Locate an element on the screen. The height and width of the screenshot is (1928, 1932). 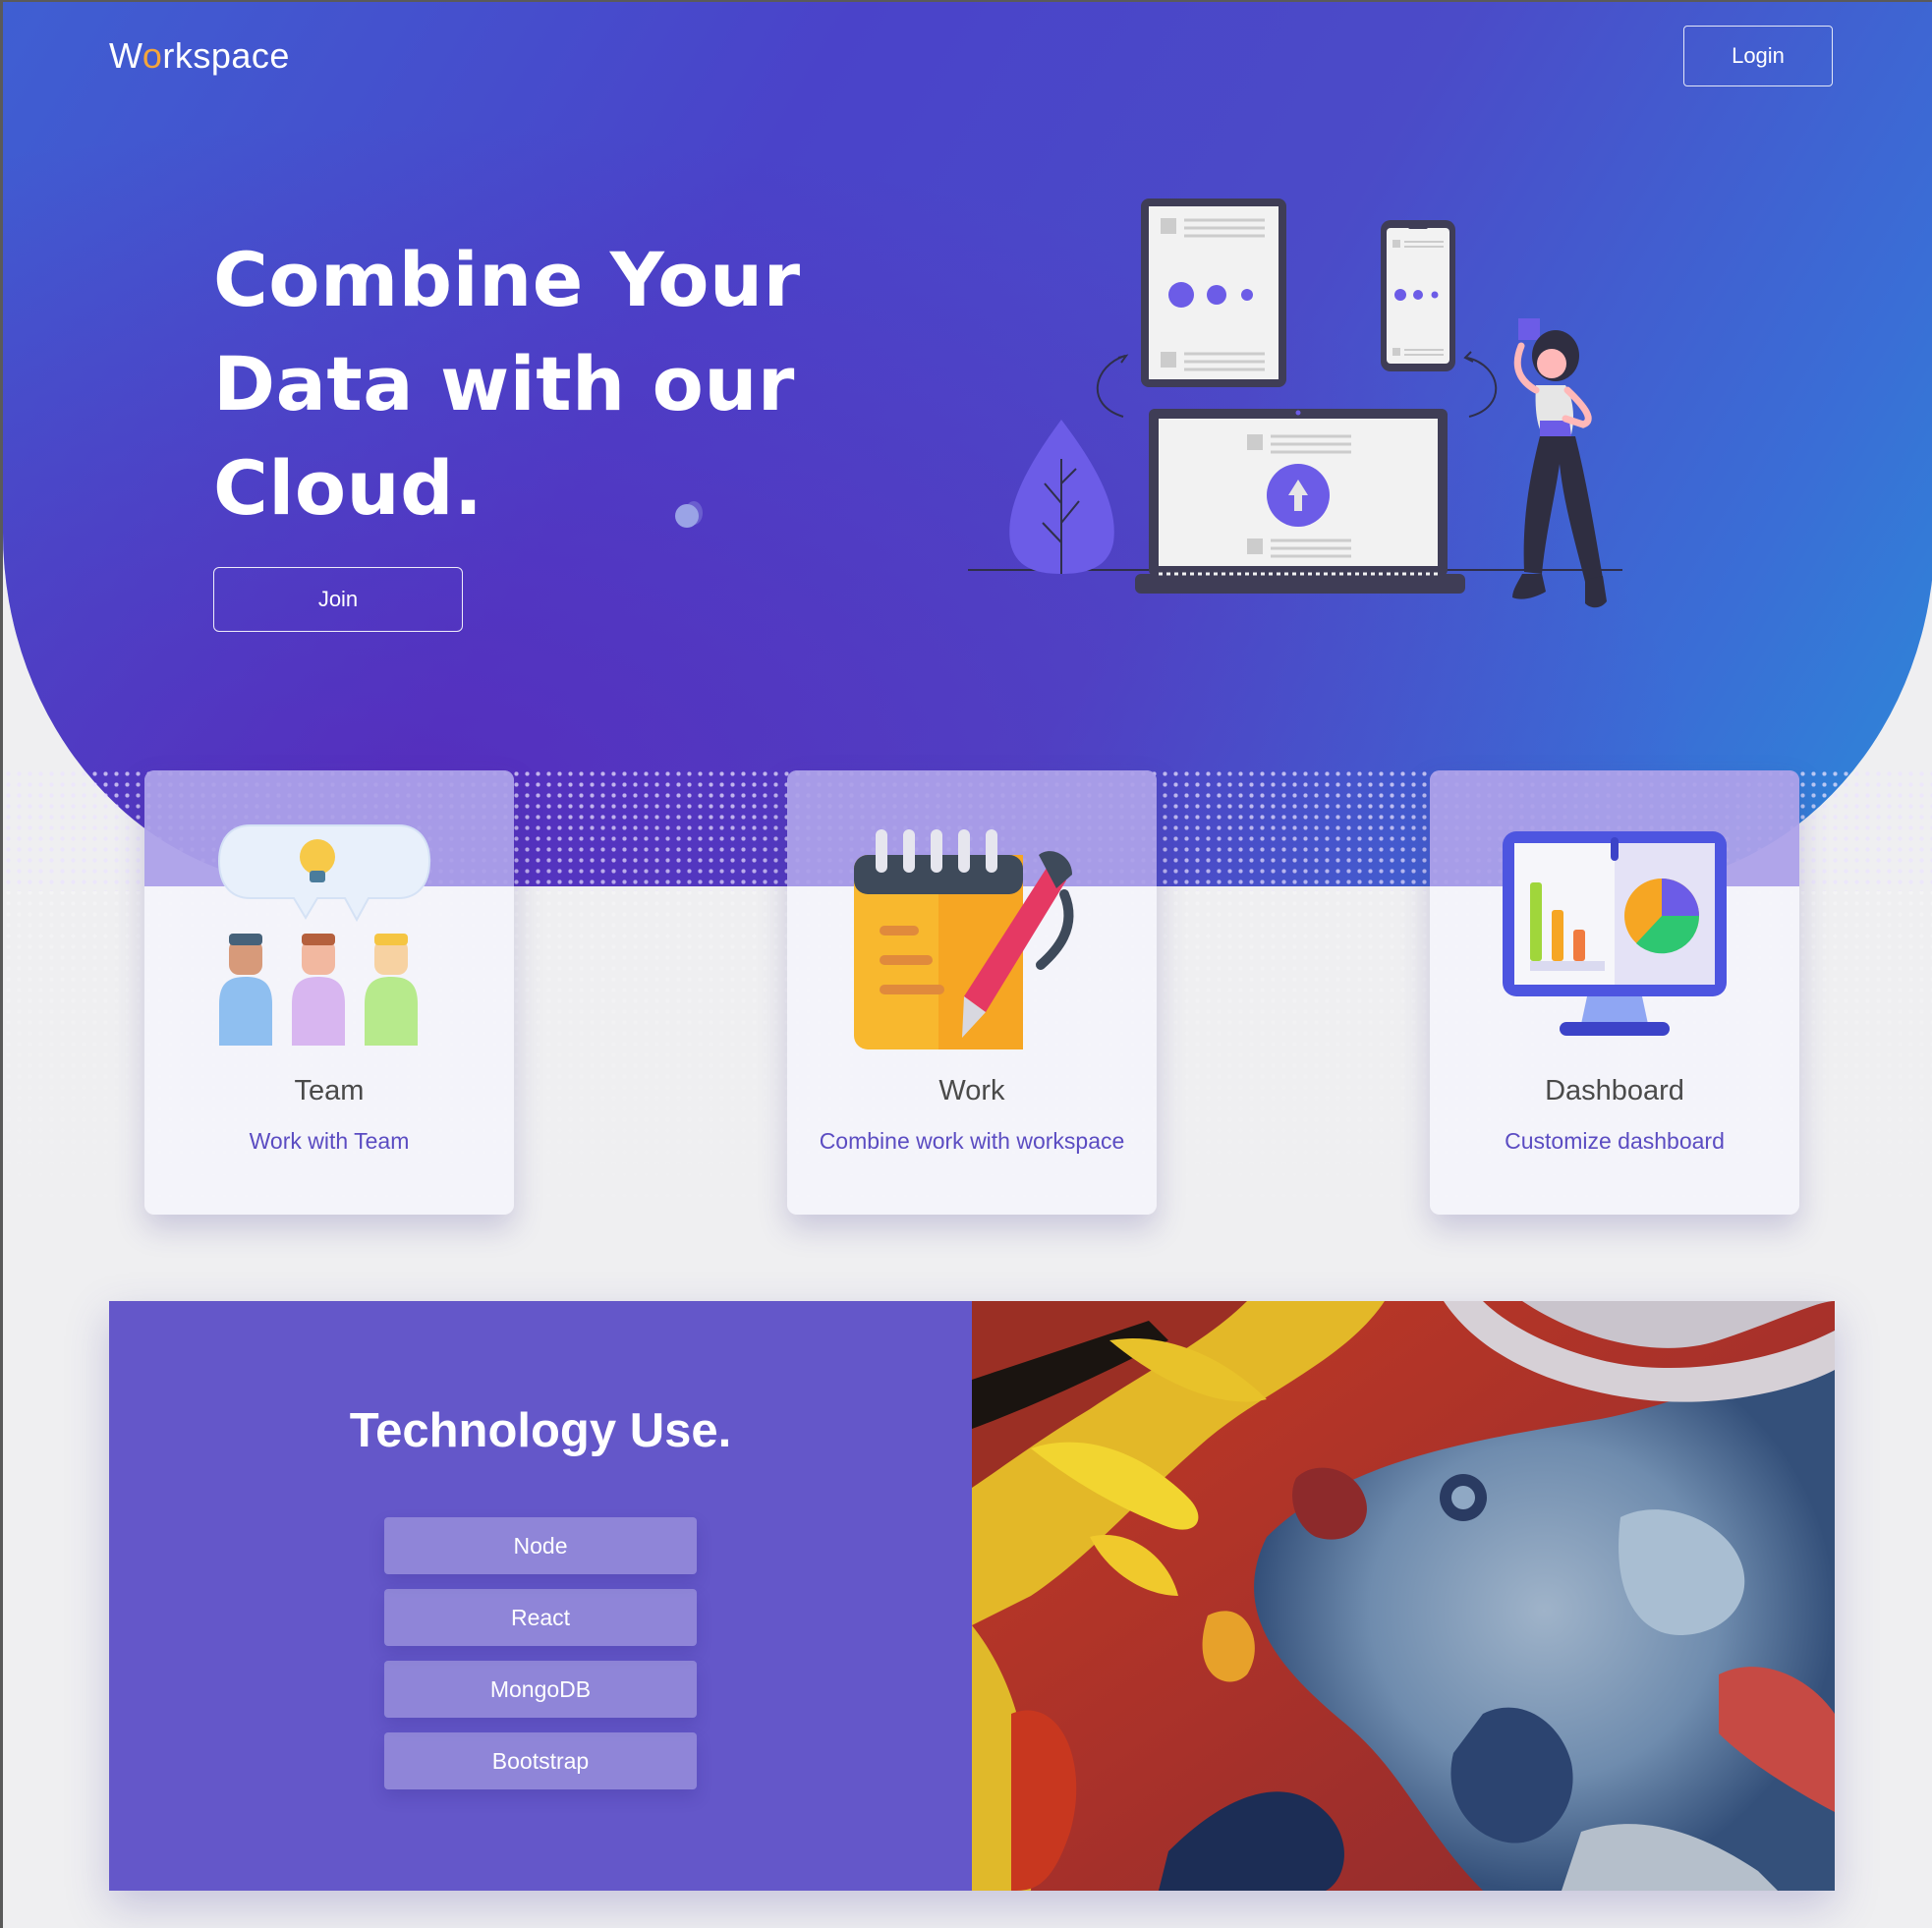
headline-line-2: Data with our is located at coordinates (504, 383).